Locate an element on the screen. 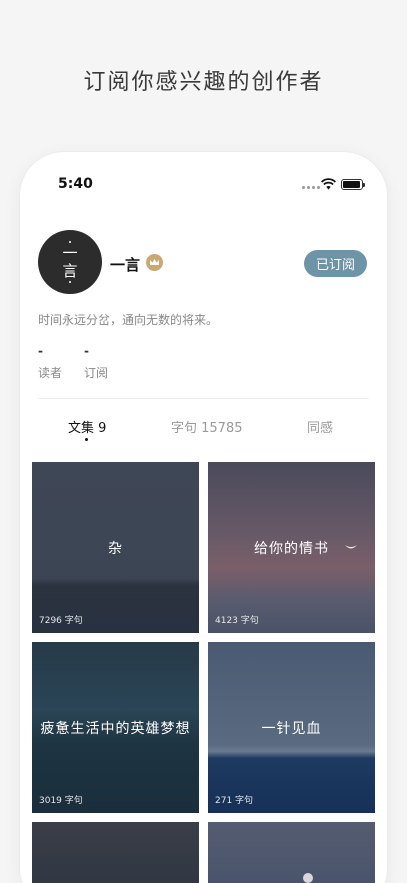 The width and height of the screenshot is (407, 883). tab-sentences: 字句 15785 is located at coordinates (207, 426).